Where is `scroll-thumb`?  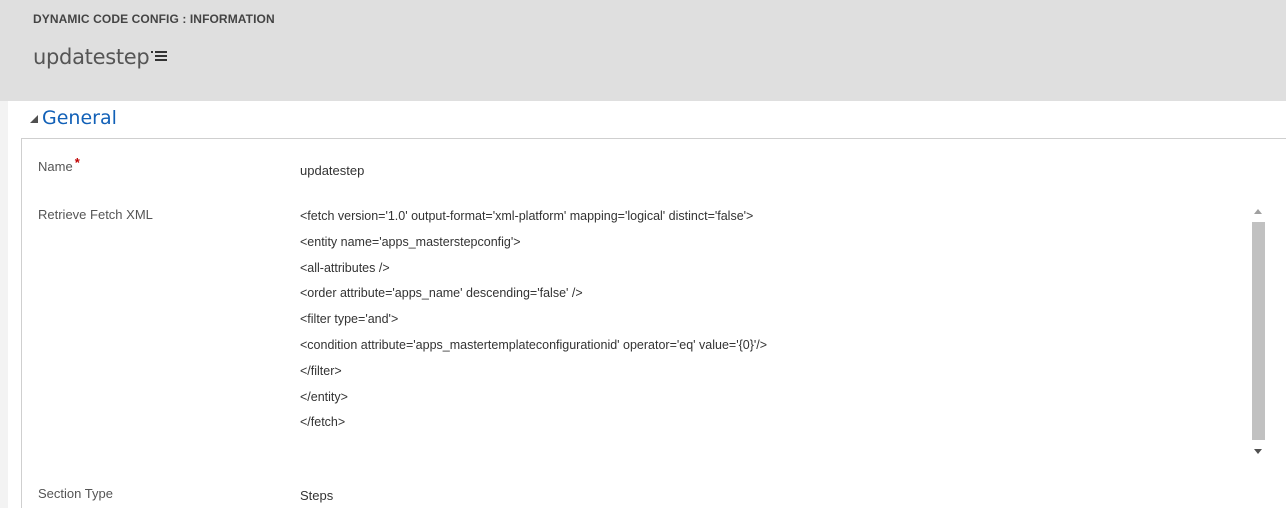 scroll-thumb is located at coordinates (1258, 331).